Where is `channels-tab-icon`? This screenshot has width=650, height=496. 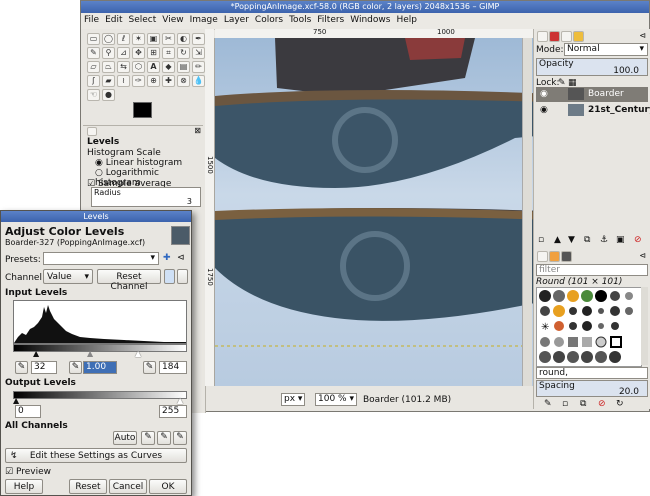 channels-tab-icon is located at coordinates (554, 36).